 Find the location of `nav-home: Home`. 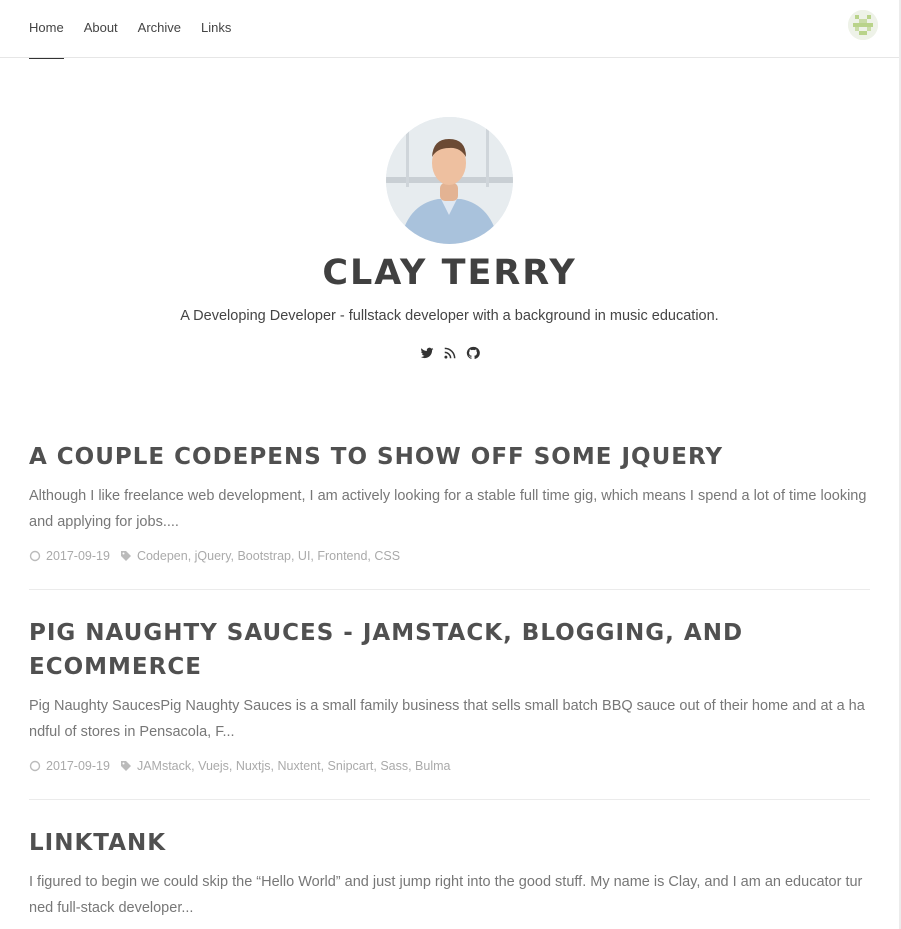

nav-home: Home is located at coordinates (46, 29).